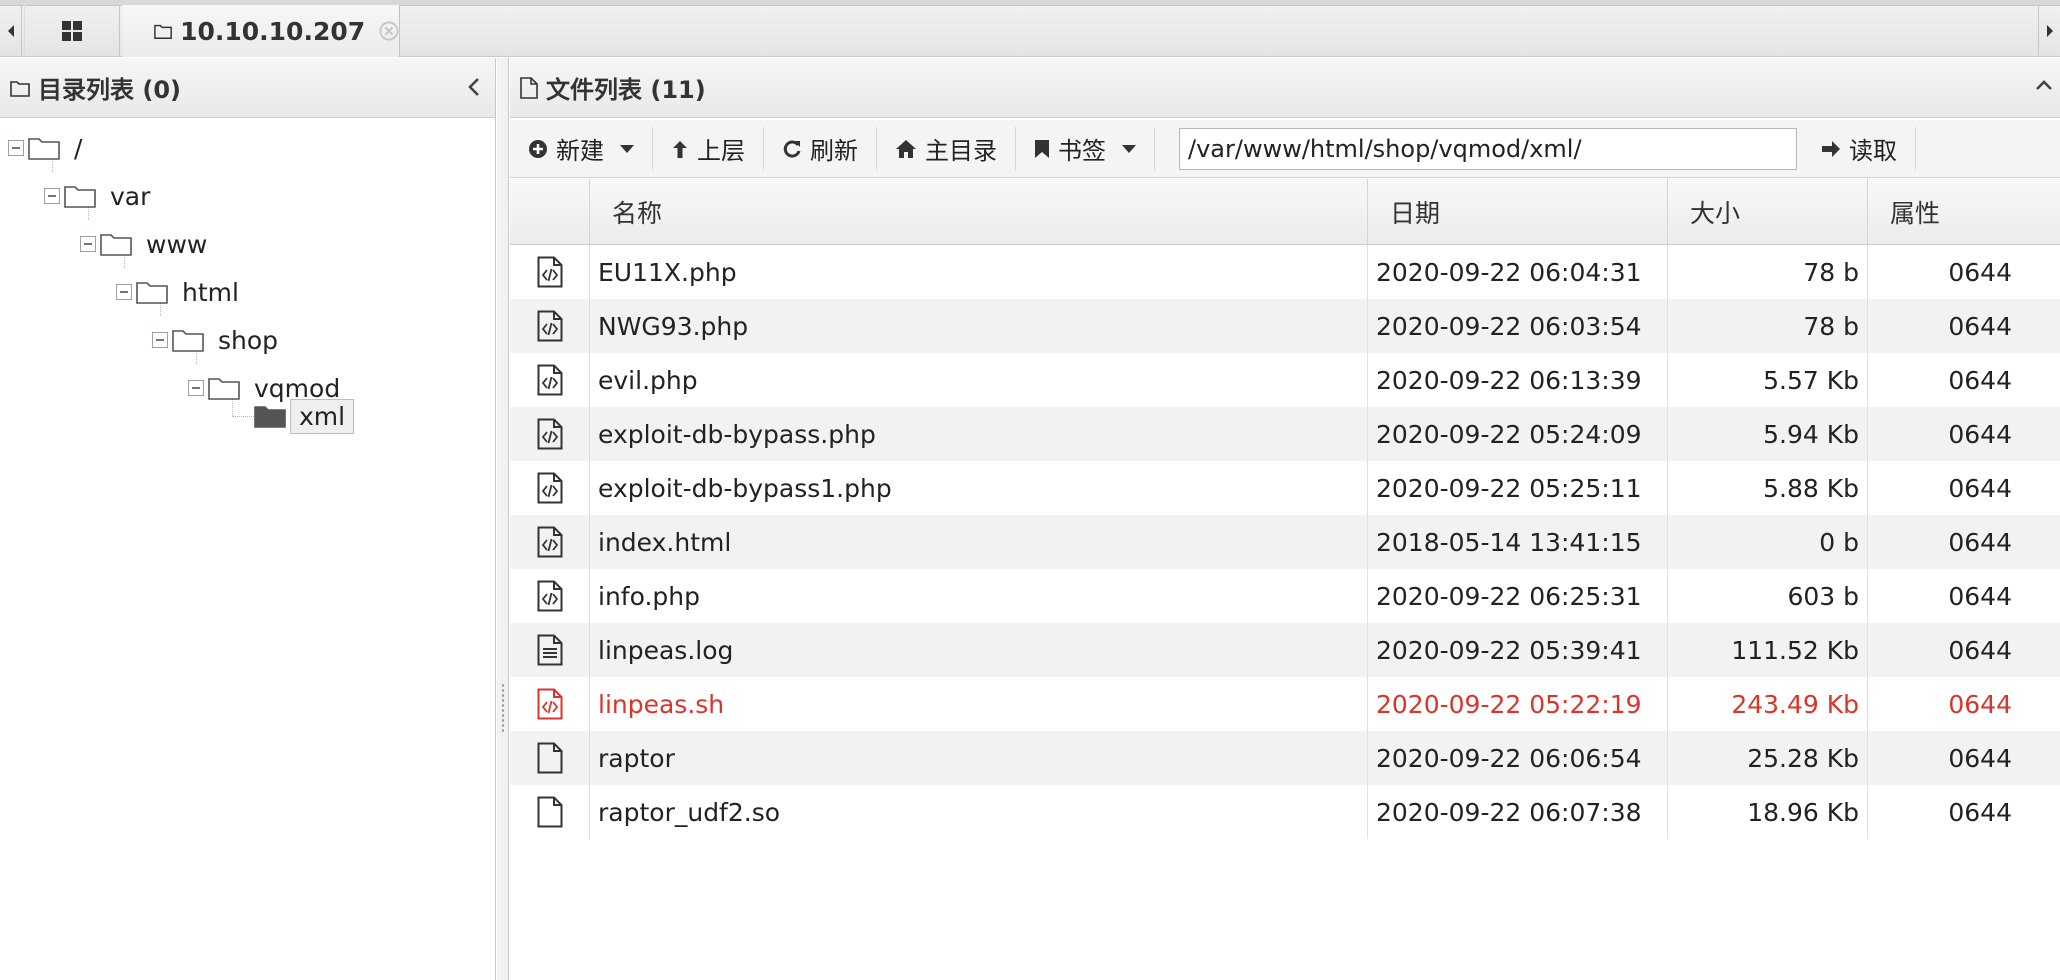  What do you see at coordinates (680, 149) in the screenshot?
I see `arrow-up-icon` at bounding box center [680, 149].